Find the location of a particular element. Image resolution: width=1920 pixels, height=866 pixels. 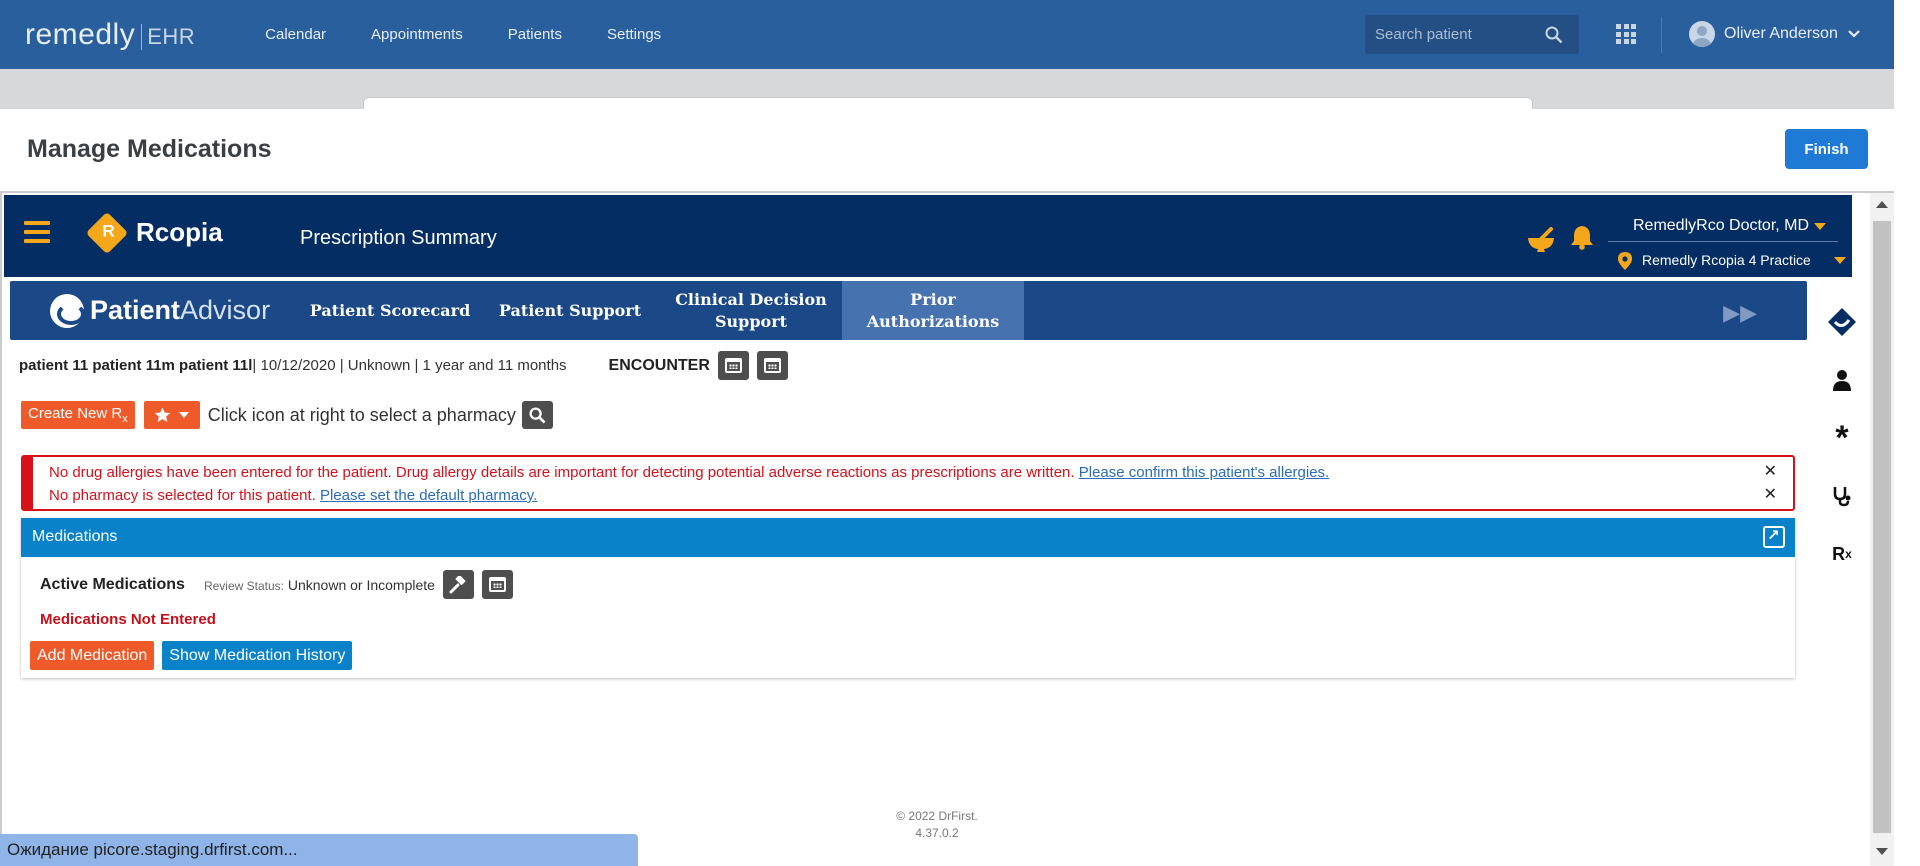

rx-icon: Rx is located at coordinates (1842, 554).